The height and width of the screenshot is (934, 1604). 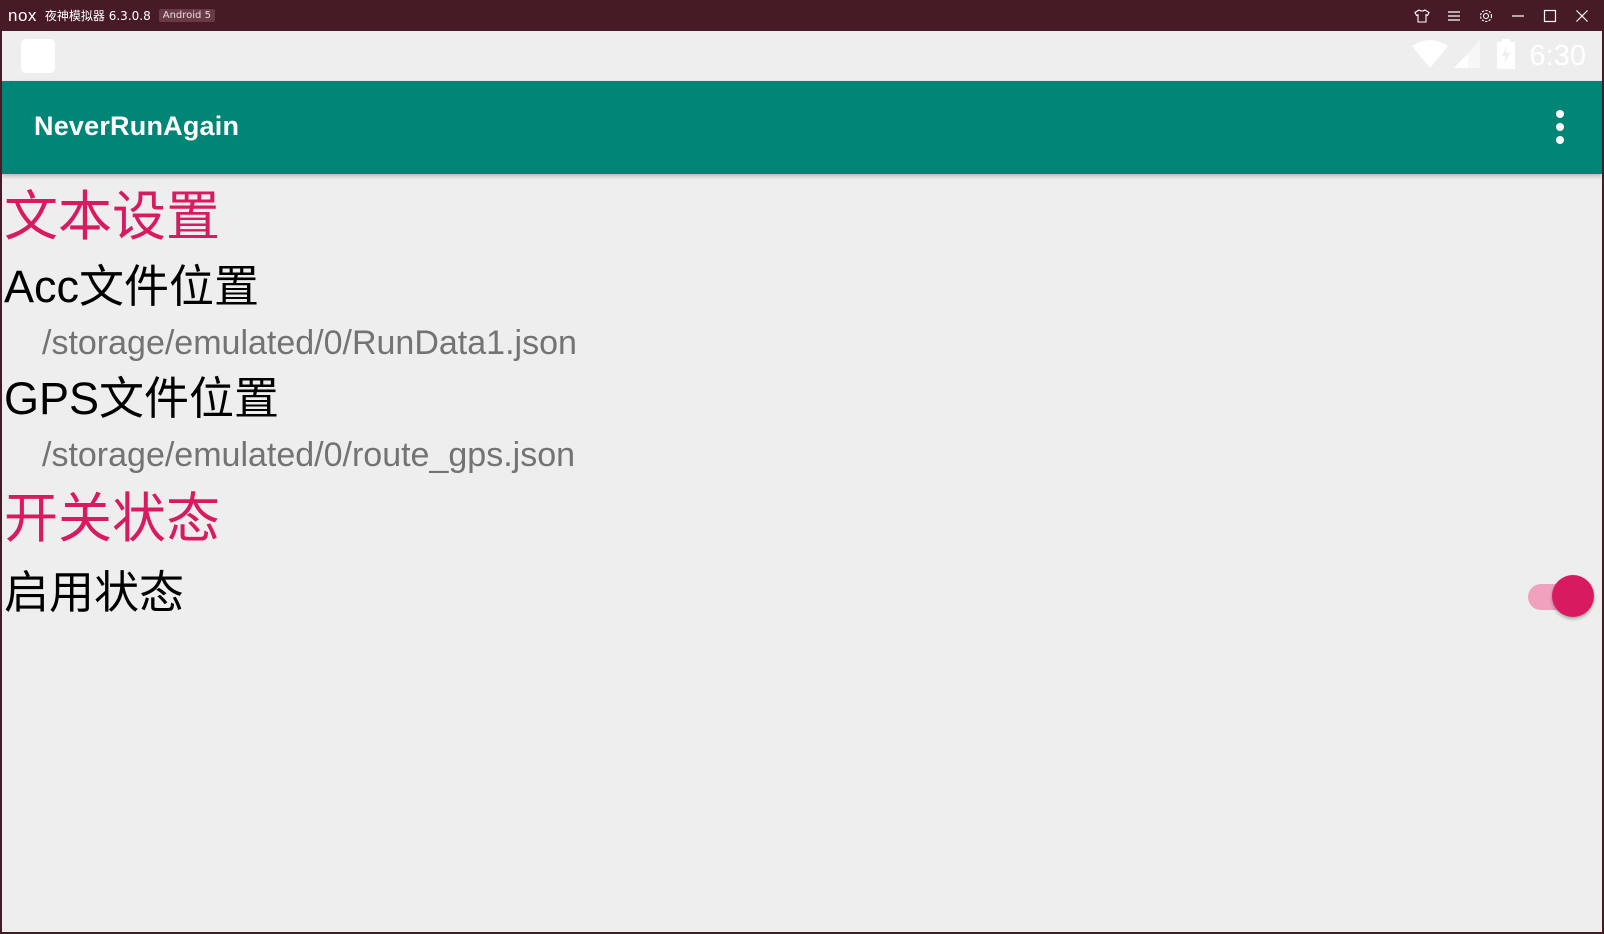 What do you see at coordinates (1454, 15) in the screenshot?
I see `menu-icon` at bounding box center [1454, 15].